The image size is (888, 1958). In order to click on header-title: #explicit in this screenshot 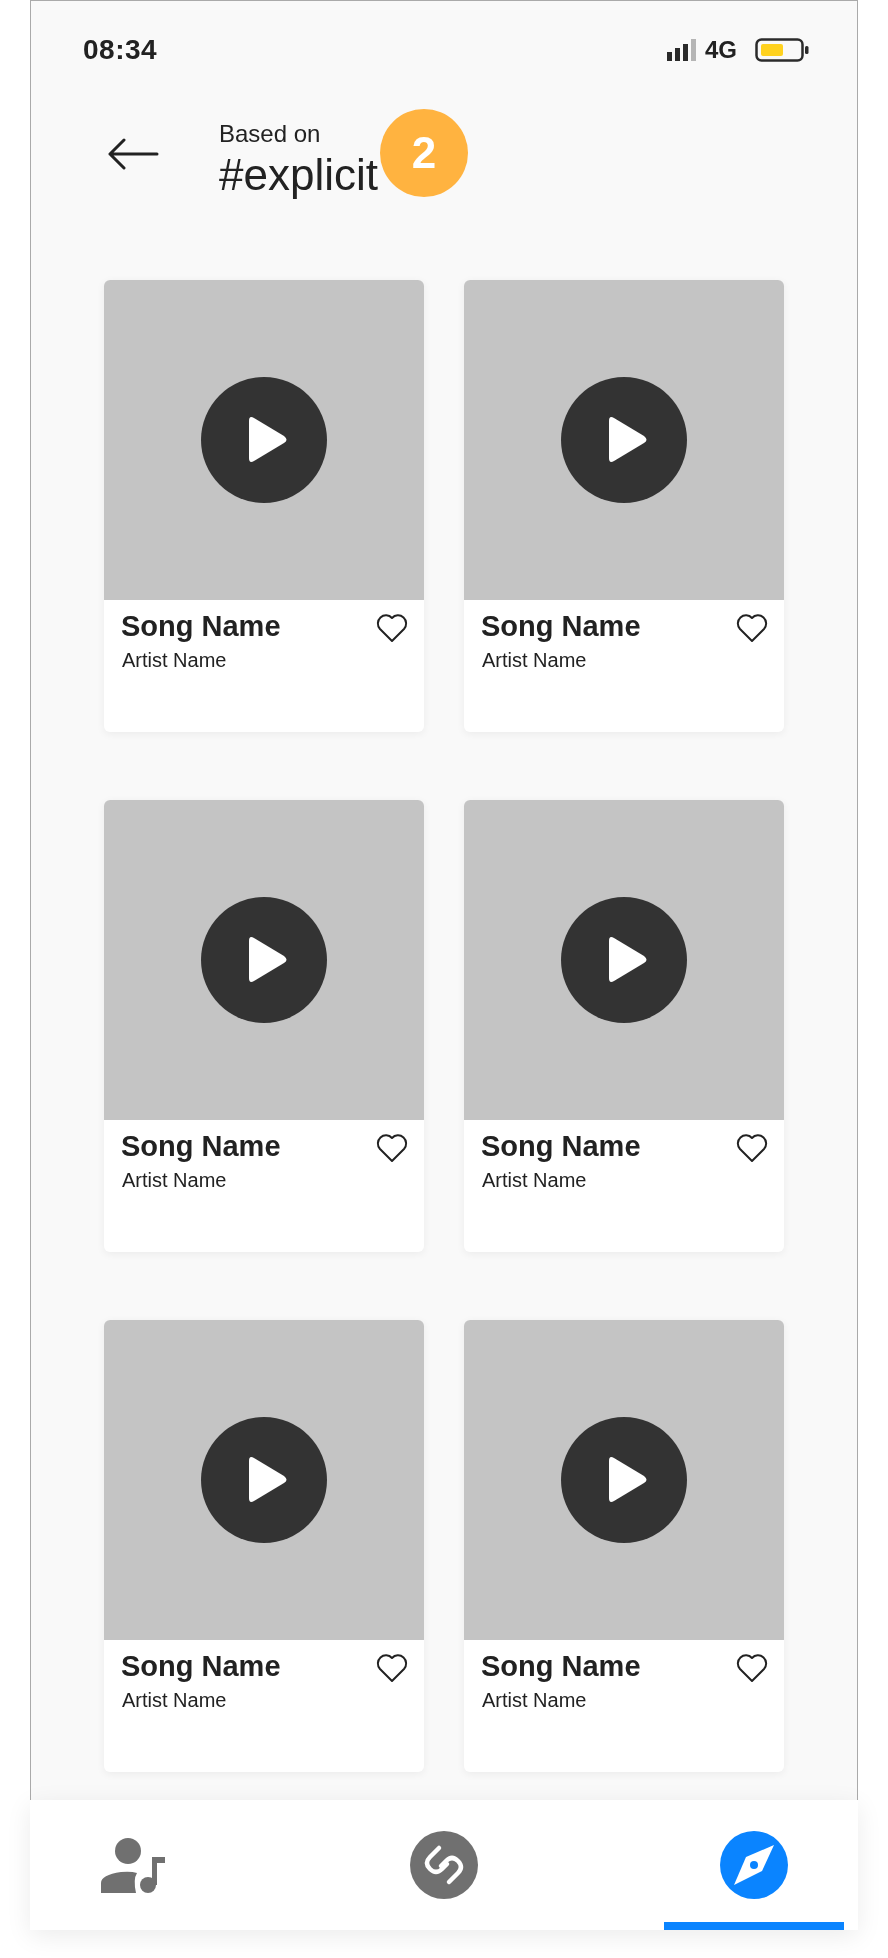, I will do `click(298, 175)`.